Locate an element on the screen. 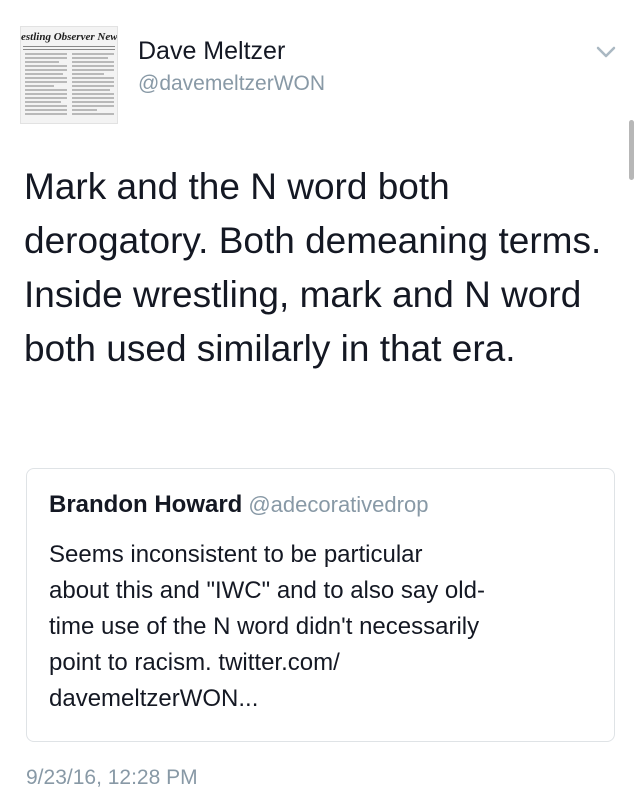  avatar-newsletter-title: estling Observer Newslet is located at coordinates (69, 37).